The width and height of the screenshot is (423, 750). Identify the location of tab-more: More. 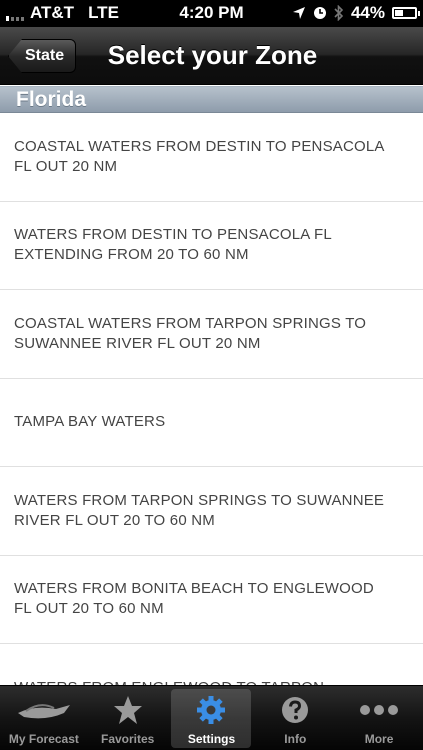
(379, 718).